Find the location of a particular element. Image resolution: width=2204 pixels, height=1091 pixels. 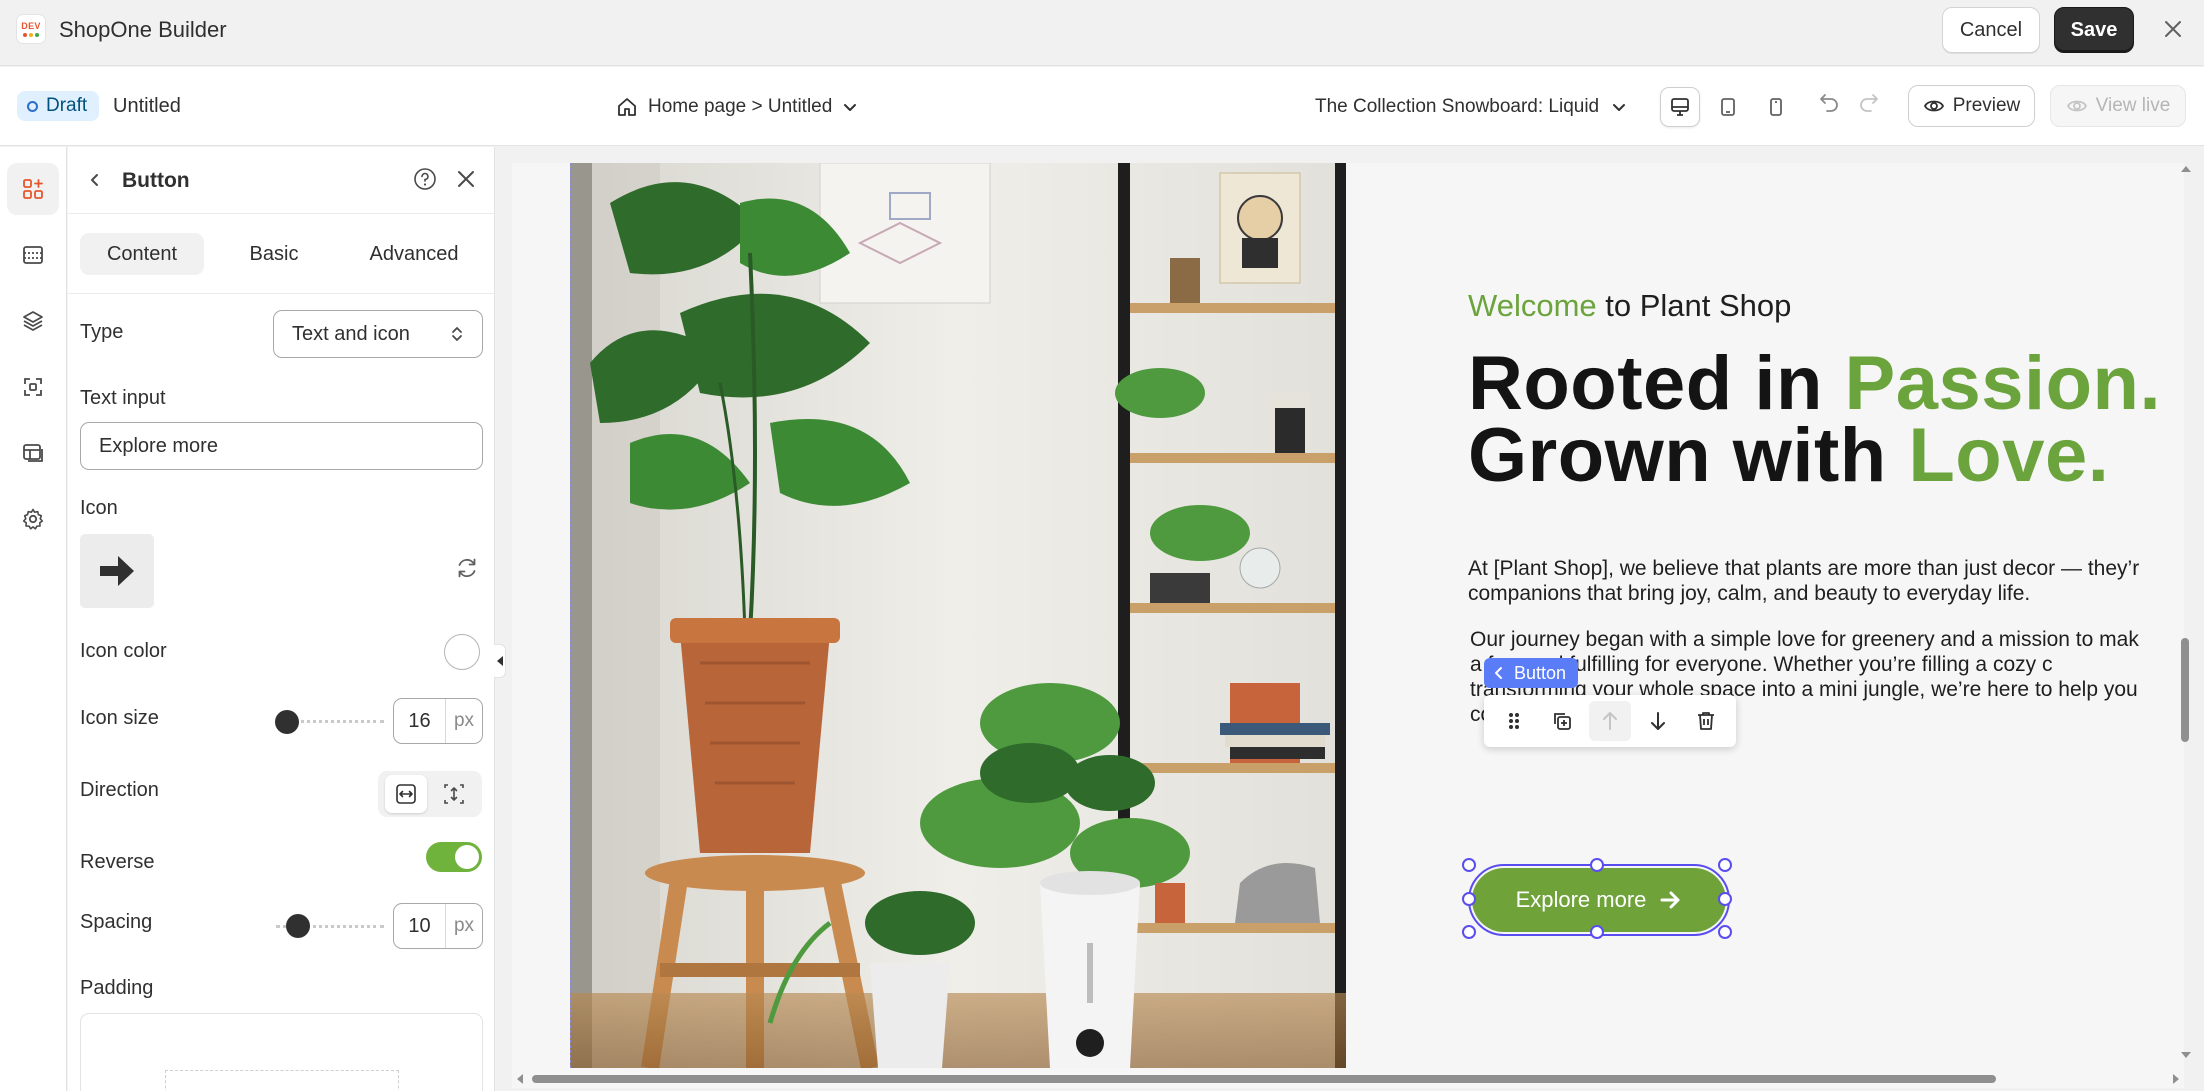

page-selector: Home page > Untitled is located at coordinates (737, 107).